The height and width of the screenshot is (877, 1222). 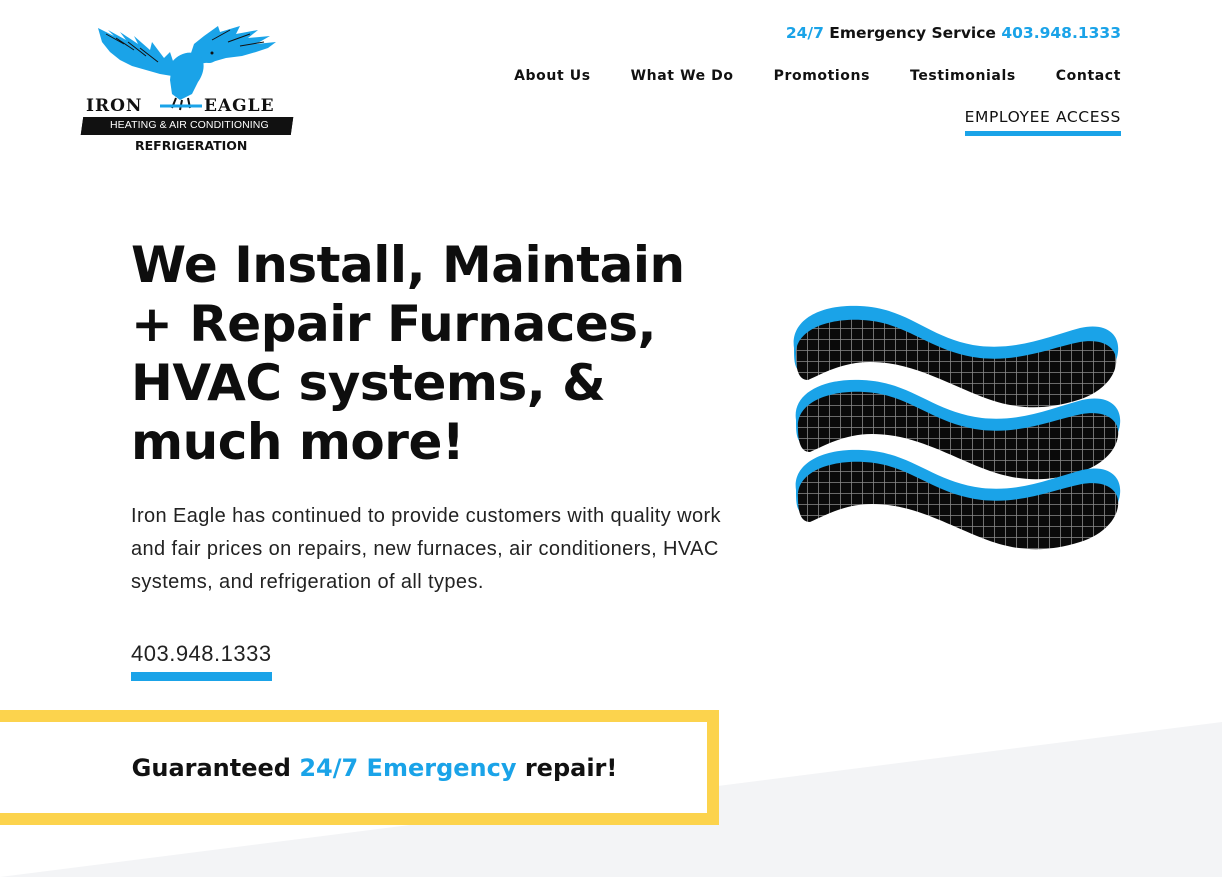 I want to click on logo-word-eagle: EAGLE, so click(x=239, y=106).